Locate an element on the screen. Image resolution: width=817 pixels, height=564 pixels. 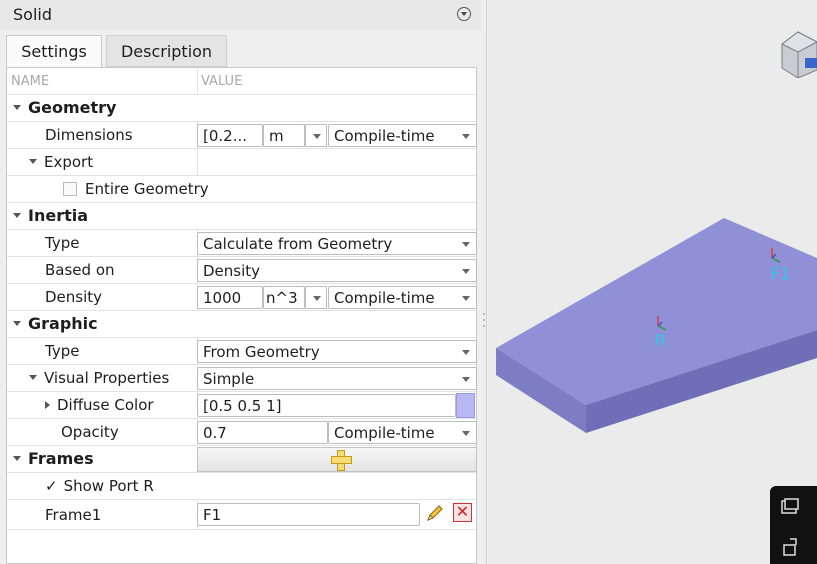
column-header-row: NAME VALUE is located at coordinates (241, 81).